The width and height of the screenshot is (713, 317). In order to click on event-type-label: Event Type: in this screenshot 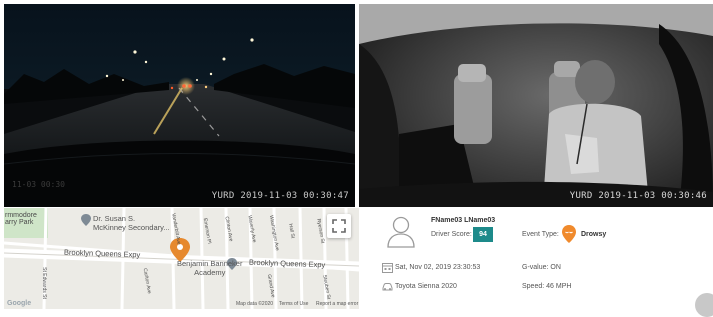, I will do `click(540, 234)`.